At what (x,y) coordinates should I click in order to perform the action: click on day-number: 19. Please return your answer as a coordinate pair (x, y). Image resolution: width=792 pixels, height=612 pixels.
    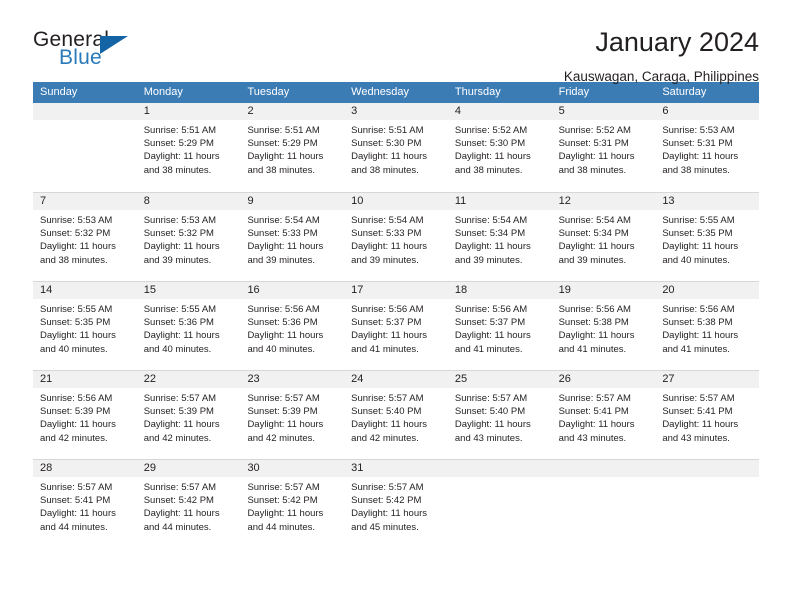
    Looking at the image, I should click on (603, 290).